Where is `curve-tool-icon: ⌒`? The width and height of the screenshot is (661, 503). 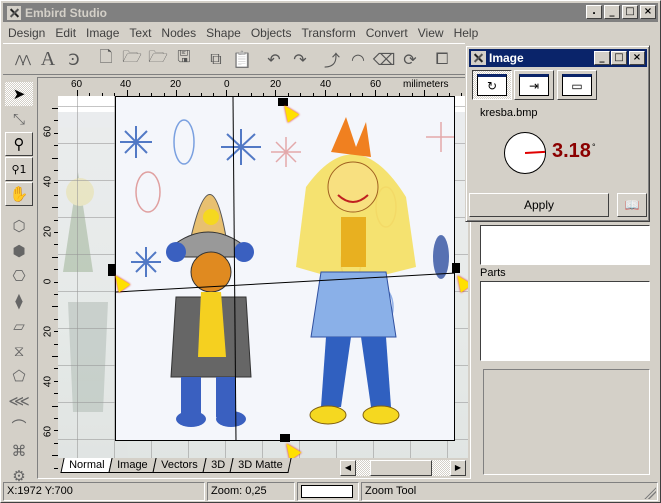 curve-tool-icon: ⌒ is located at coordinates (19, 426).